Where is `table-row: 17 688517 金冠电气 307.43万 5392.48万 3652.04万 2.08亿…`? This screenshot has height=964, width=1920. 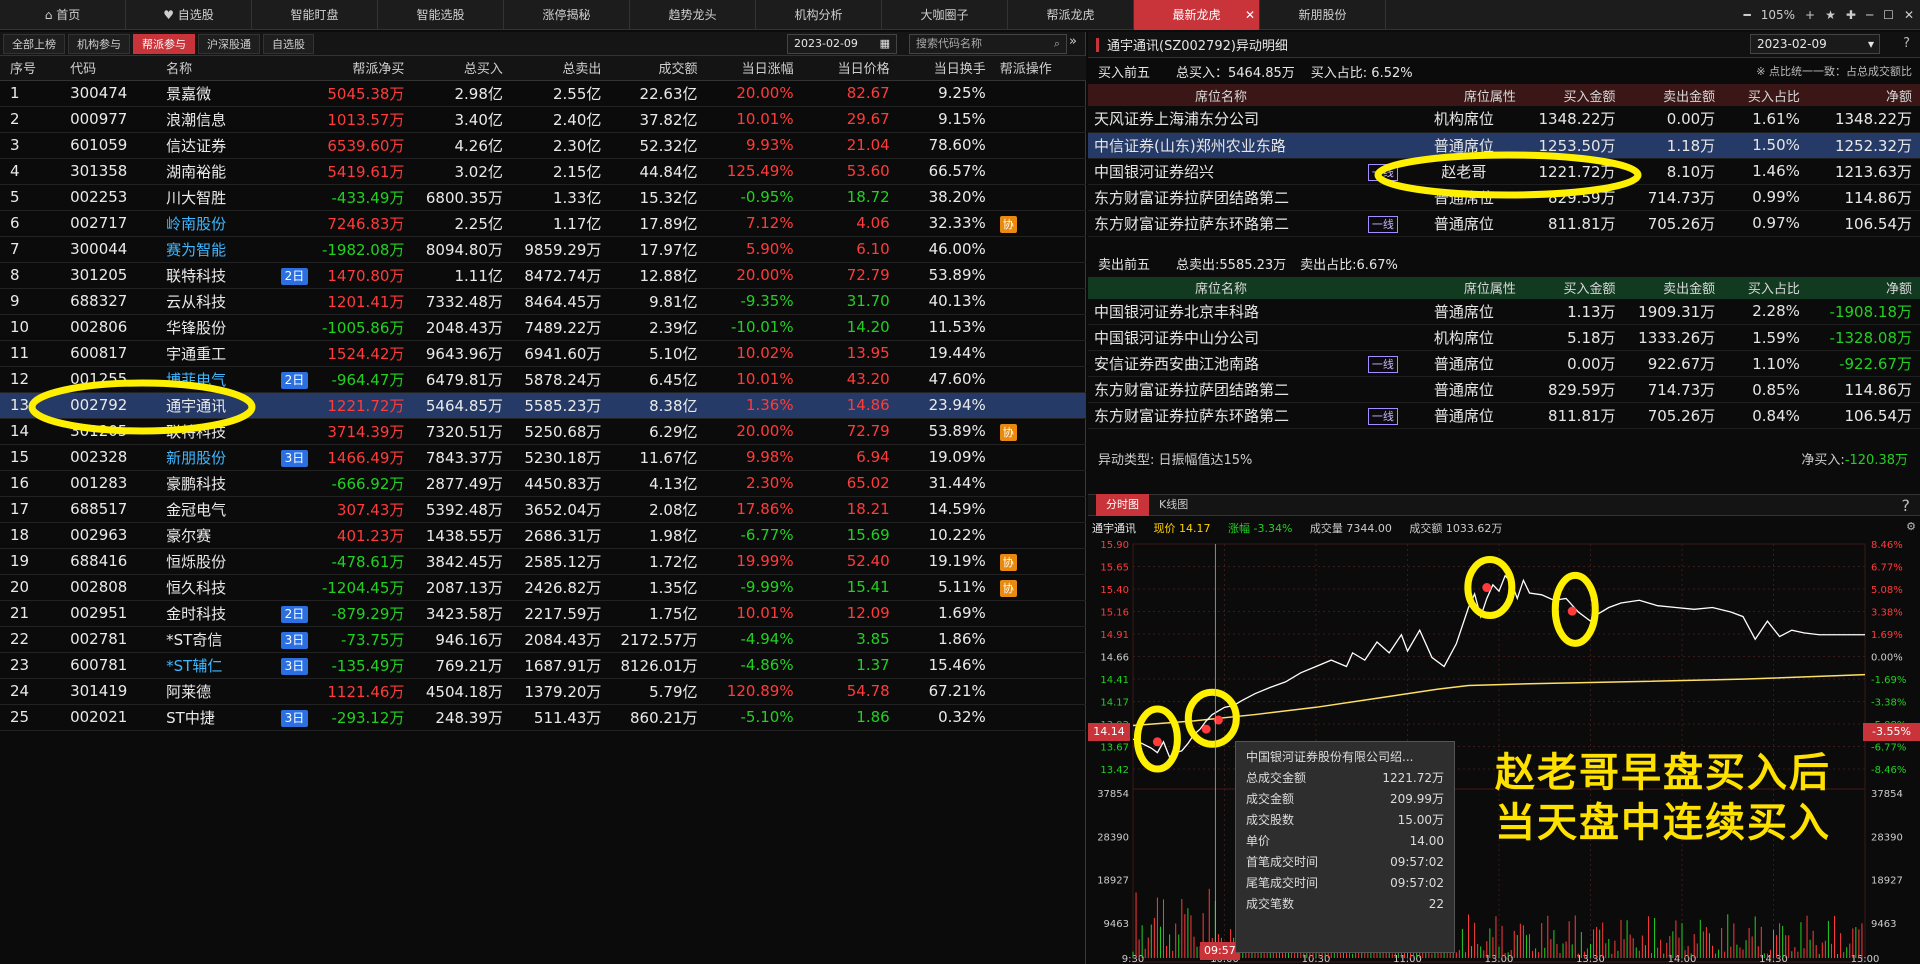 table-row: 17 688517 金冠电气 307.43万 5392.48万 3652.04万 2.08亿… is located at coordinates (543, 509).